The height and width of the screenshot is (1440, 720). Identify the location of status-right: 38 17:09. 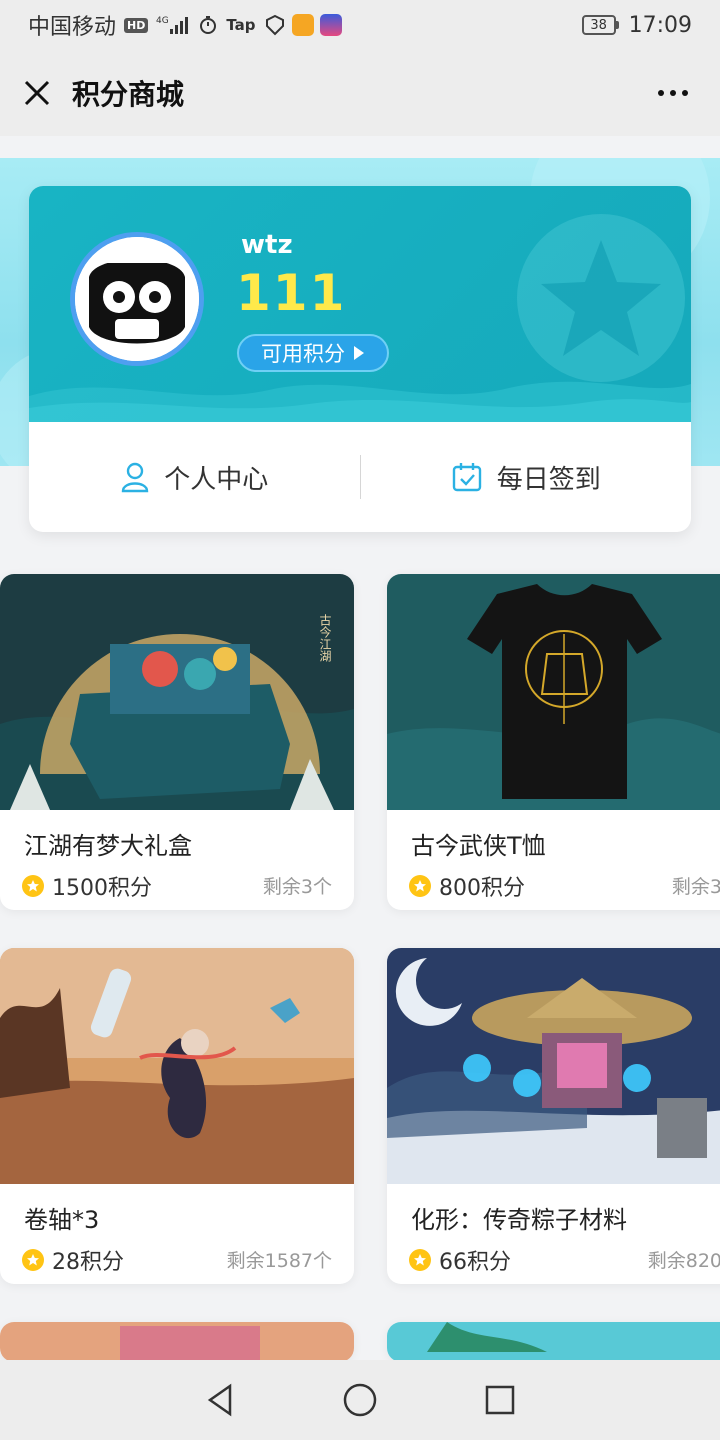
(636, 25).